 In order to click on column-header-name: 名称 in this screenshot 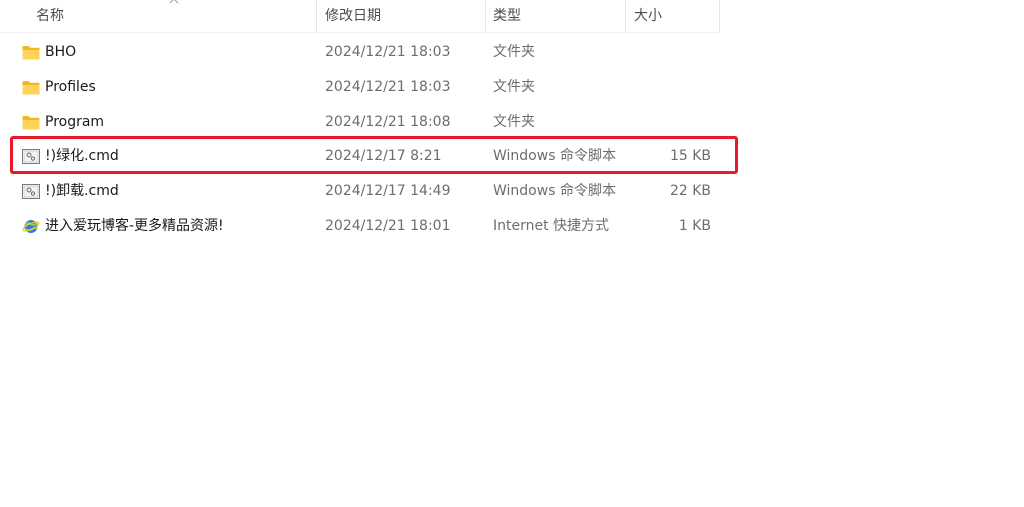, I will do `click(176, 16)`.